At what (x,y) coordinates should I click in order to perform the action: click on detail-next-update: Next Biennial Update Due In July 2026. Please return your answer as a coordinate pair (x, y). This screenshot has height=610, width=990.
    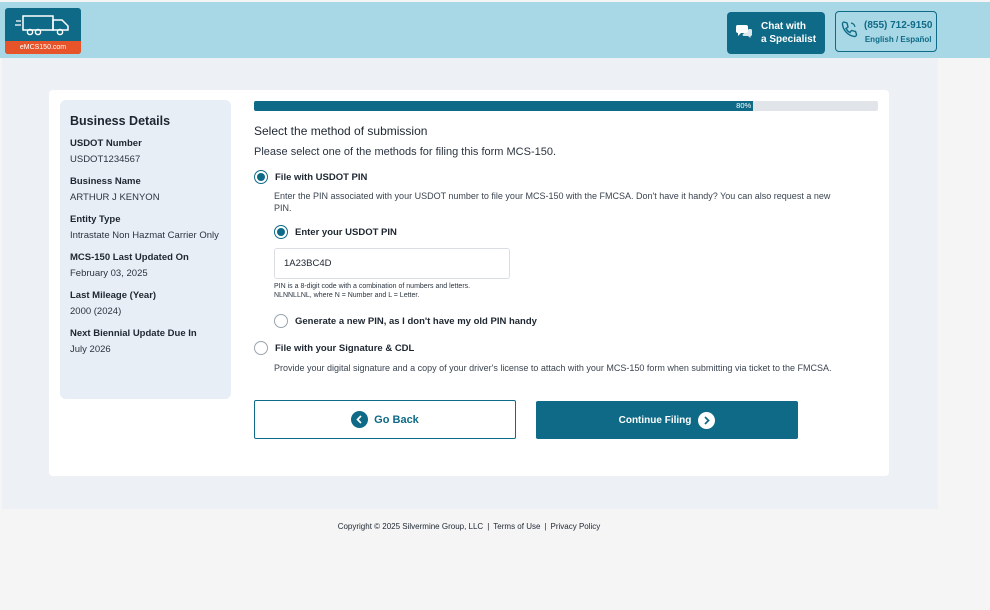
    Looking at the image, I should click on (145, 342).